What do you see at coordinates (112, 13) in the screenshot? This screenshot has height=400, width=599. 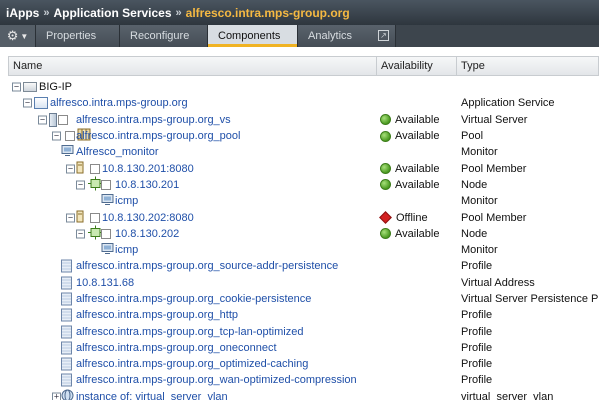 I see `breadcrumb-application-services: Application Services` at bounding box center [112, 13].